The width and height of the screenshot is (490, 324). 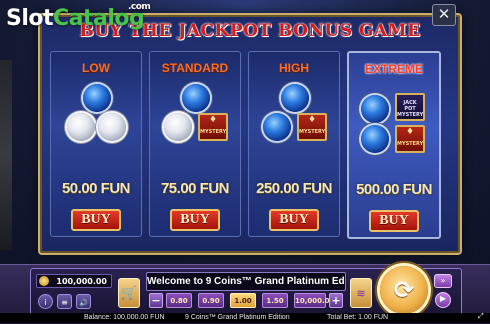 What do you see at coordinates (275, 300) in the screenshot?
I see `bet-option: 1.50` at bounding box center [275, 300].